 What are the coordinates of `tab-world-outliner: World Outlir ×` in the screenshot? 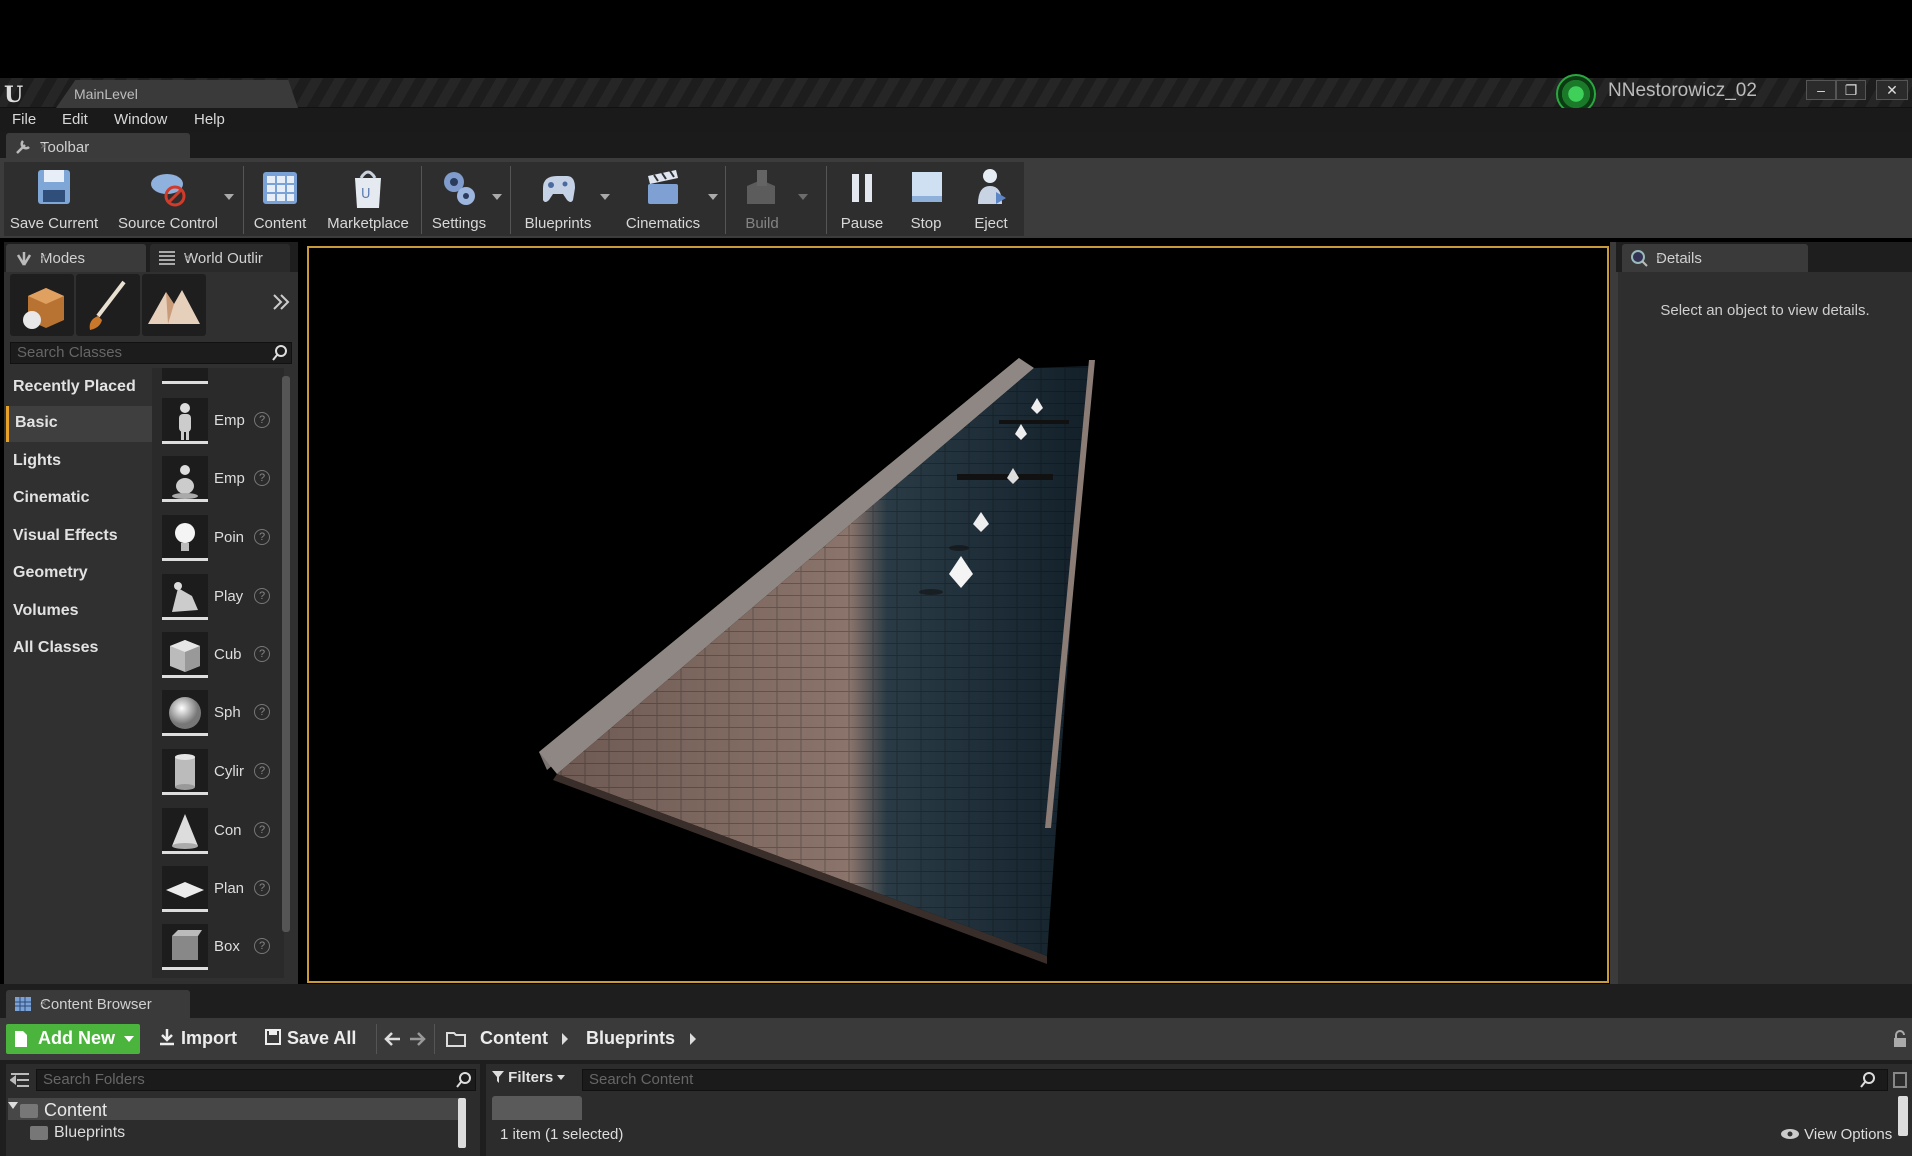 It's located at (220, 258).